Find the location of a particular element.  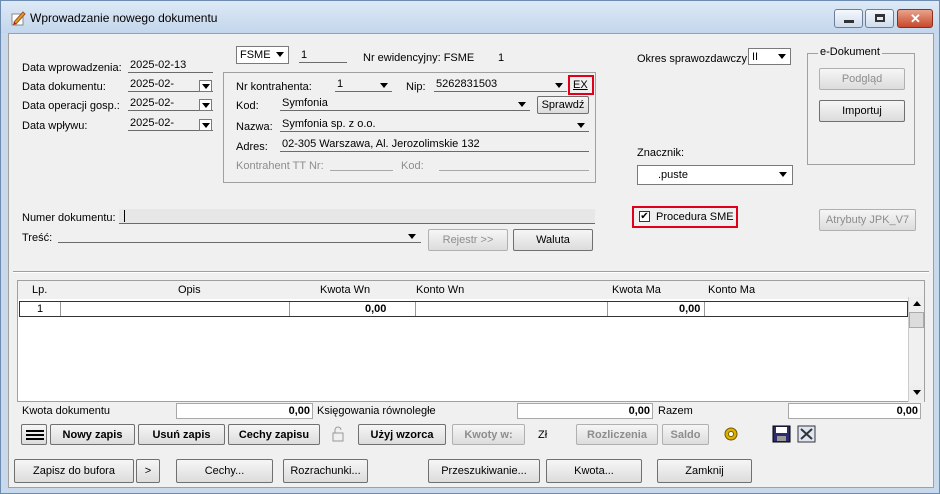

col-kwota-wn: Kwota Wn is located at coordinates (345, 290).